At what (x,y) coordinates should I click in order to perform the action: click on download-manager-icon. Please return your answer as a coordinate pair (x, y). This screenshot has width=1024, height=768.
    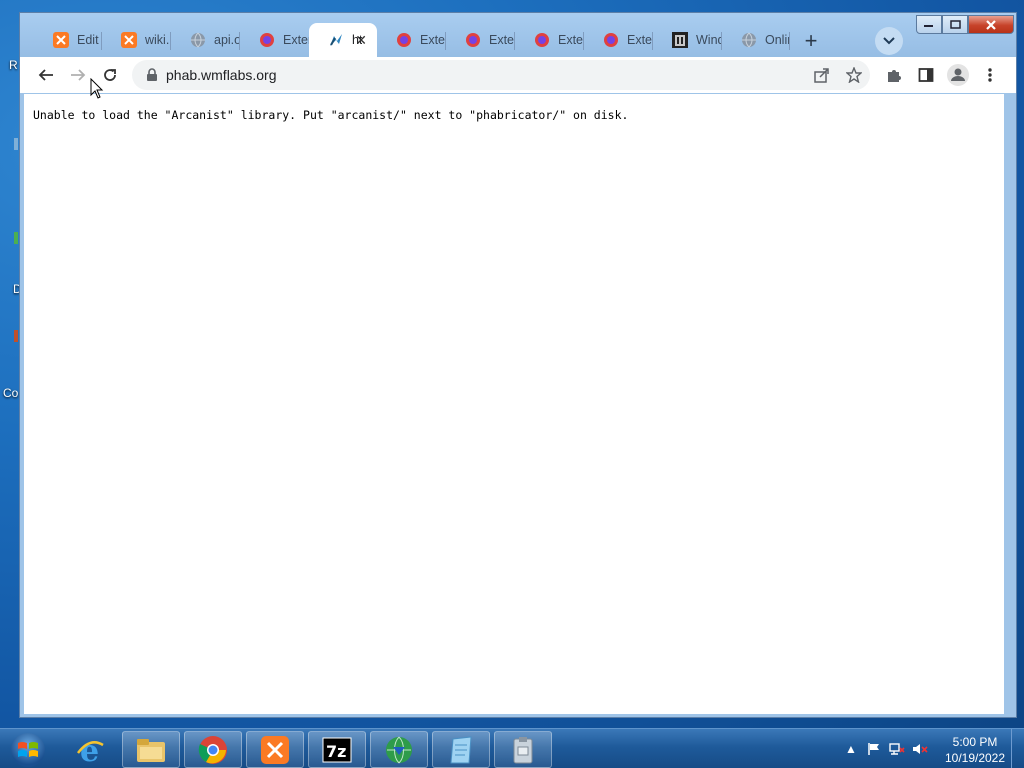
    Looking at the image, I should click on (399, 749).